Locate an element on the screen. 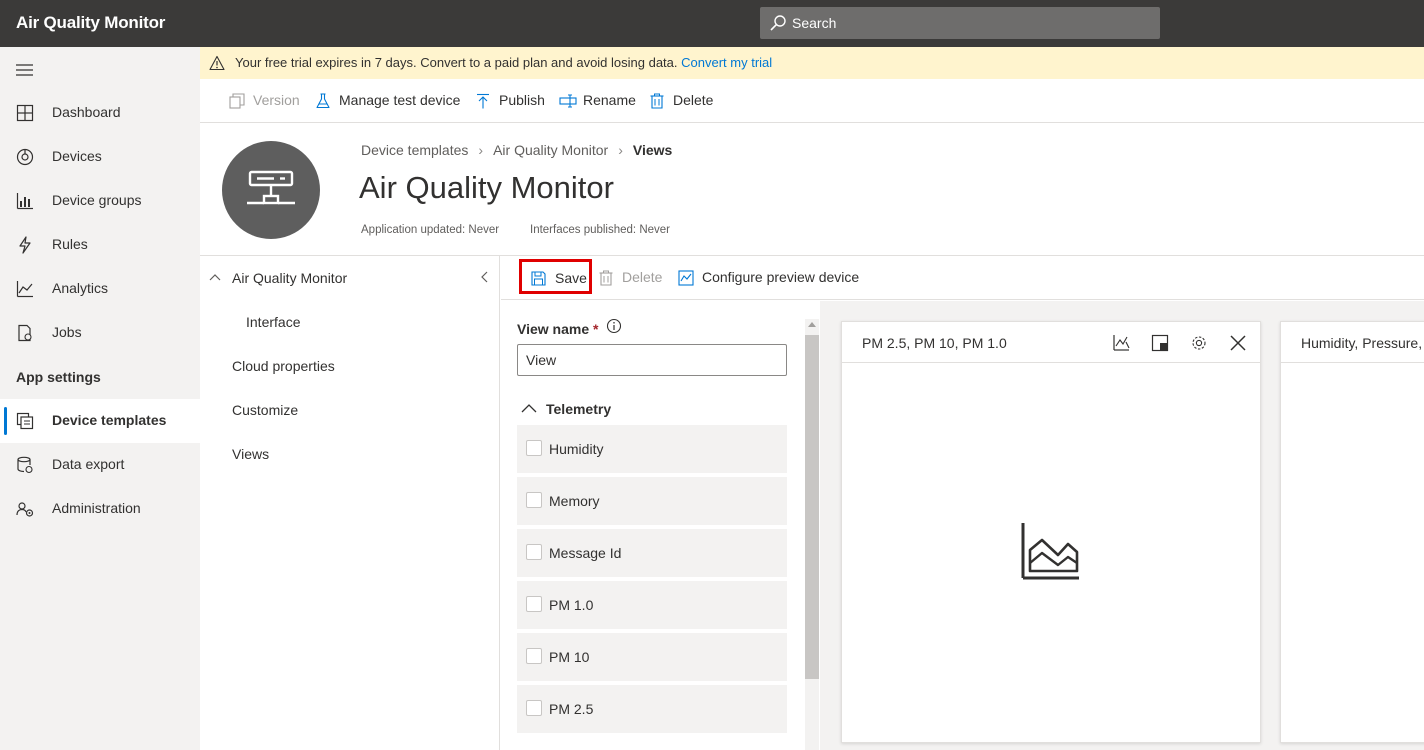  telemetry-label: PM 1.0 is located at coordinates (571, 605).